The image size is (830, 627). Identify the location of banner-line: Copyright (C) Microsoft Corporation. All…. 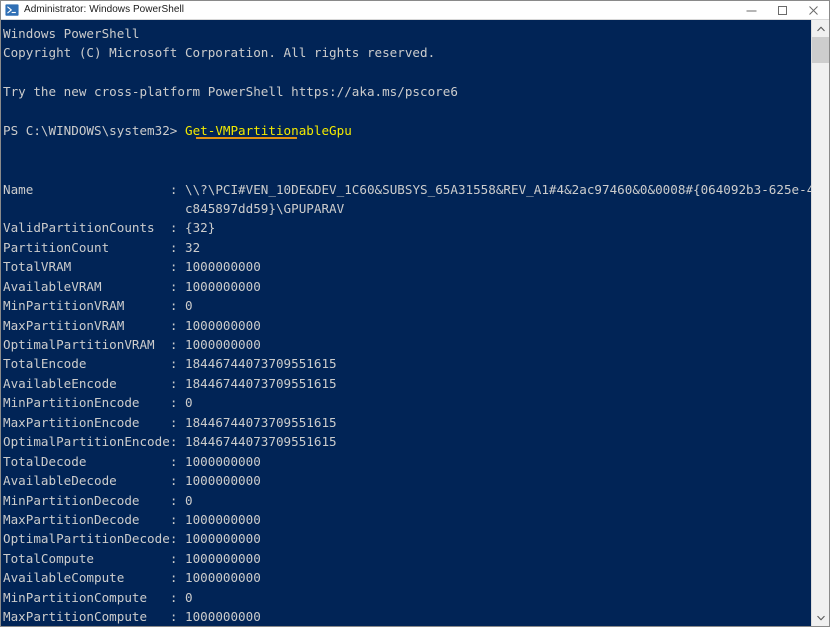
(219, 53).